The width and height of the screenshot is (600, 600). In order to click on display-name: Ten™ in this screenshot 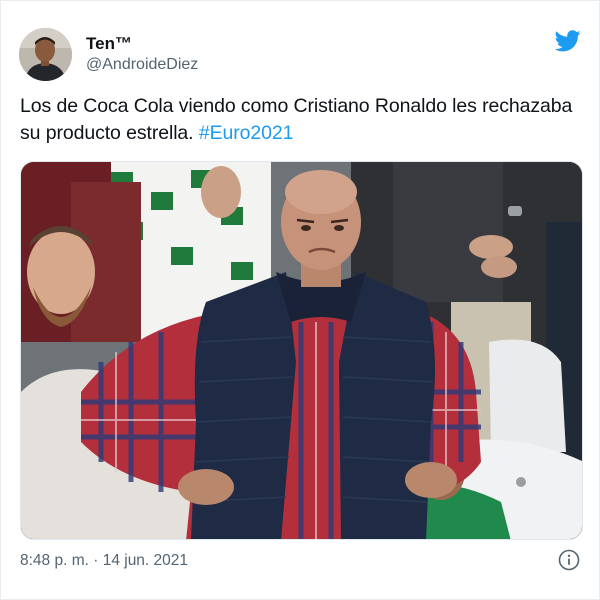, I will do `click(142, 43)`.